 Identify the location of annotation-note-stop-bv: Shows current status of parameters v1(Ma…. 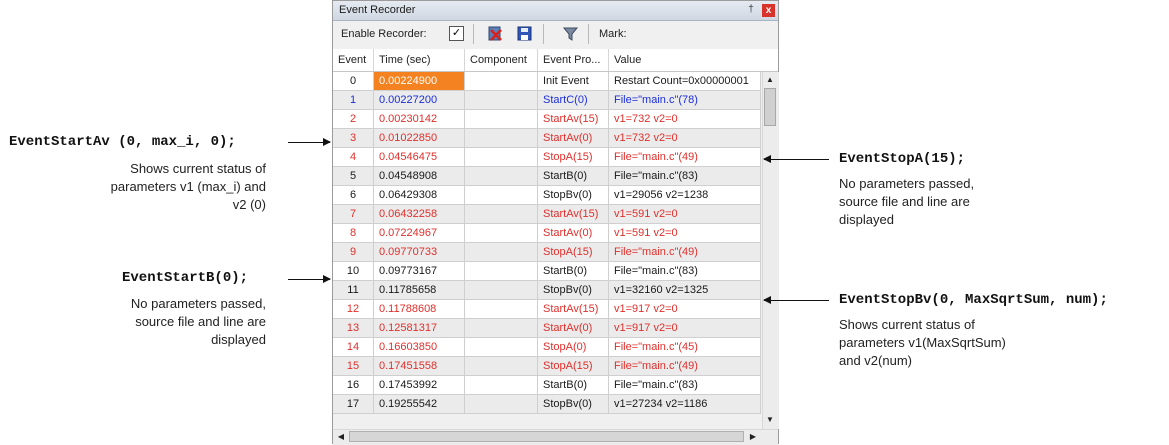
(922, 343).